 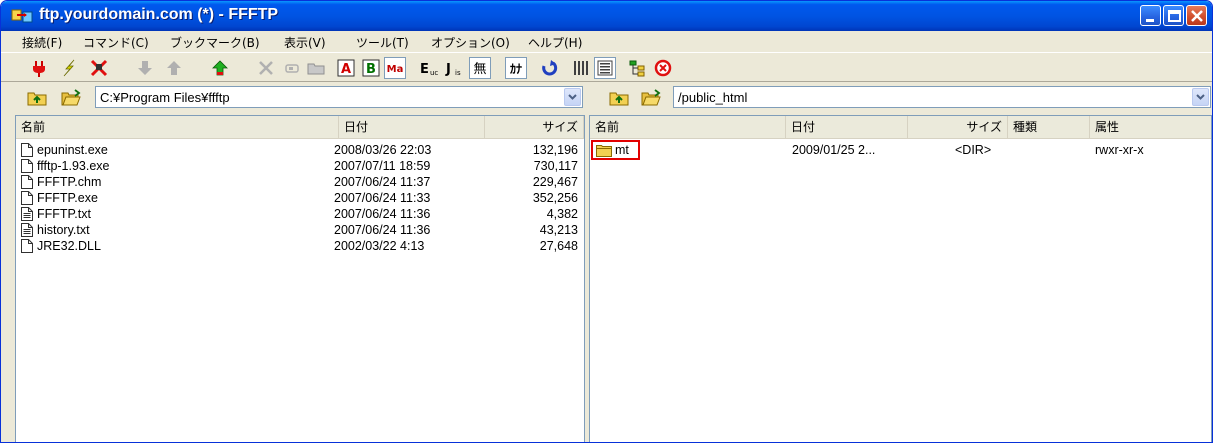 I want to click on disconnect-button, so click(x=99, y=68).